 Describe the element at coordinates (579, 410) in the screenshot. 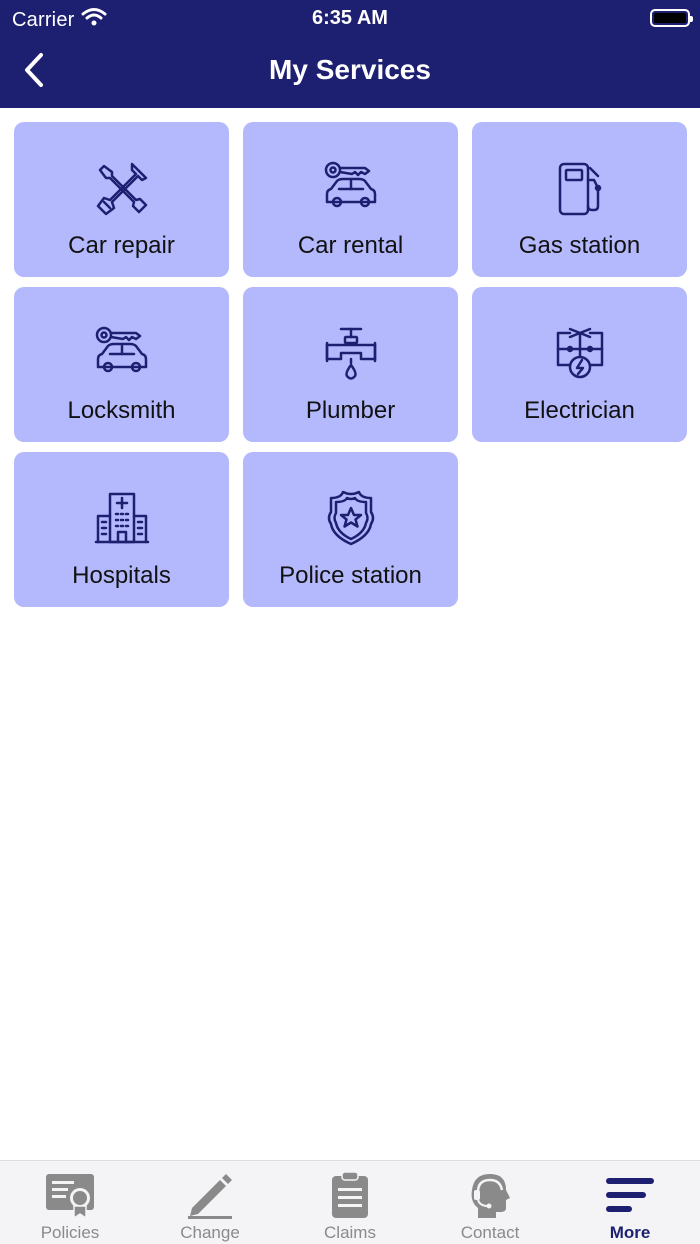

I see `service-label: Electrician` at that location.